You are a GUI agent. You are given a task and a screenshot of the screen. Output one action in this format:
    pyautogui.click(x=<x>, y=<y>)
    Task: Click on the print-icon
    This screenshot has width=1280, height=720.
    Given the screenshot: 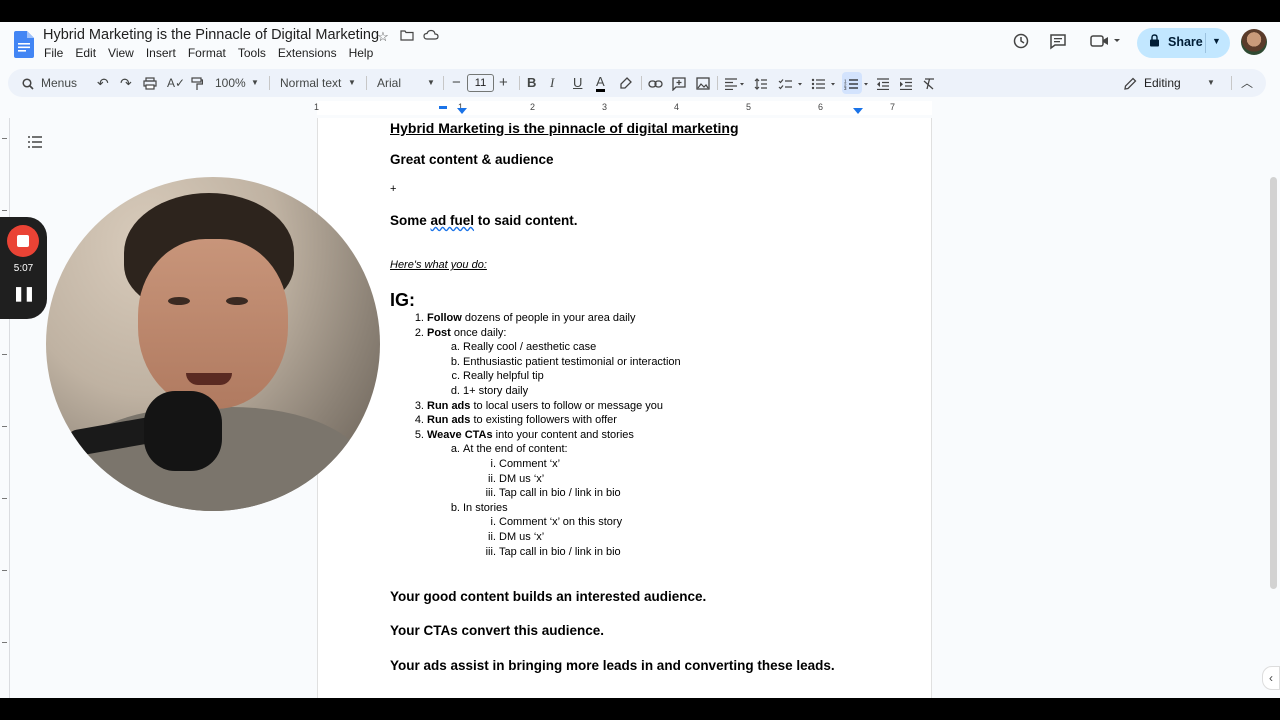 What is the action you would take?
    pyautogui.click(x=150, y=83)
    